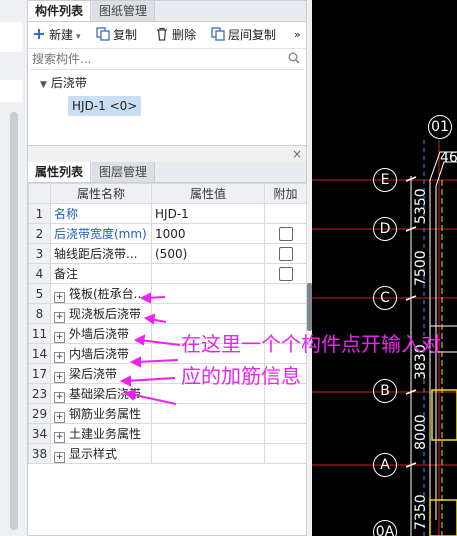 The height and width of the screenshot is (536, 457). I want to click on tab-layer-management: 图层管理, so click(124, 172).